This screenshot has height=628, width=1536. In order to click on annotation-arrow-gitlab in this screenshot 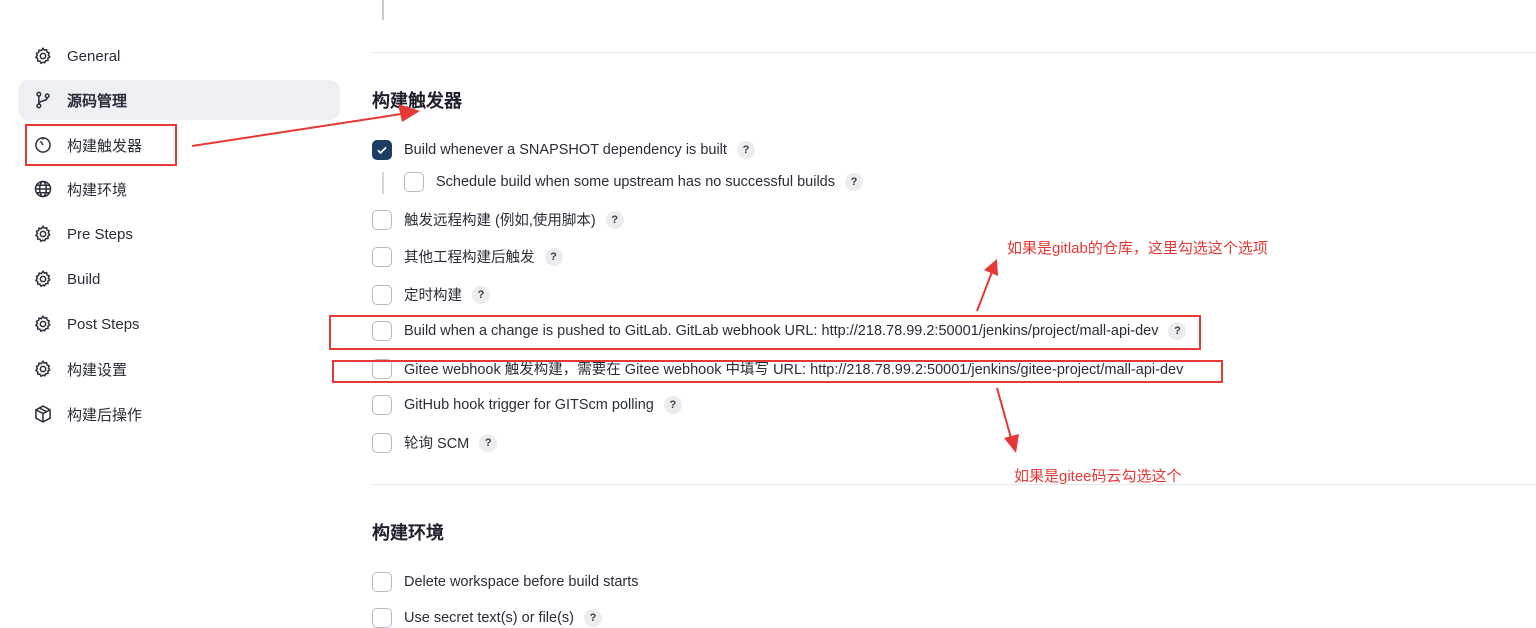, I will do `click(984, 291)`.